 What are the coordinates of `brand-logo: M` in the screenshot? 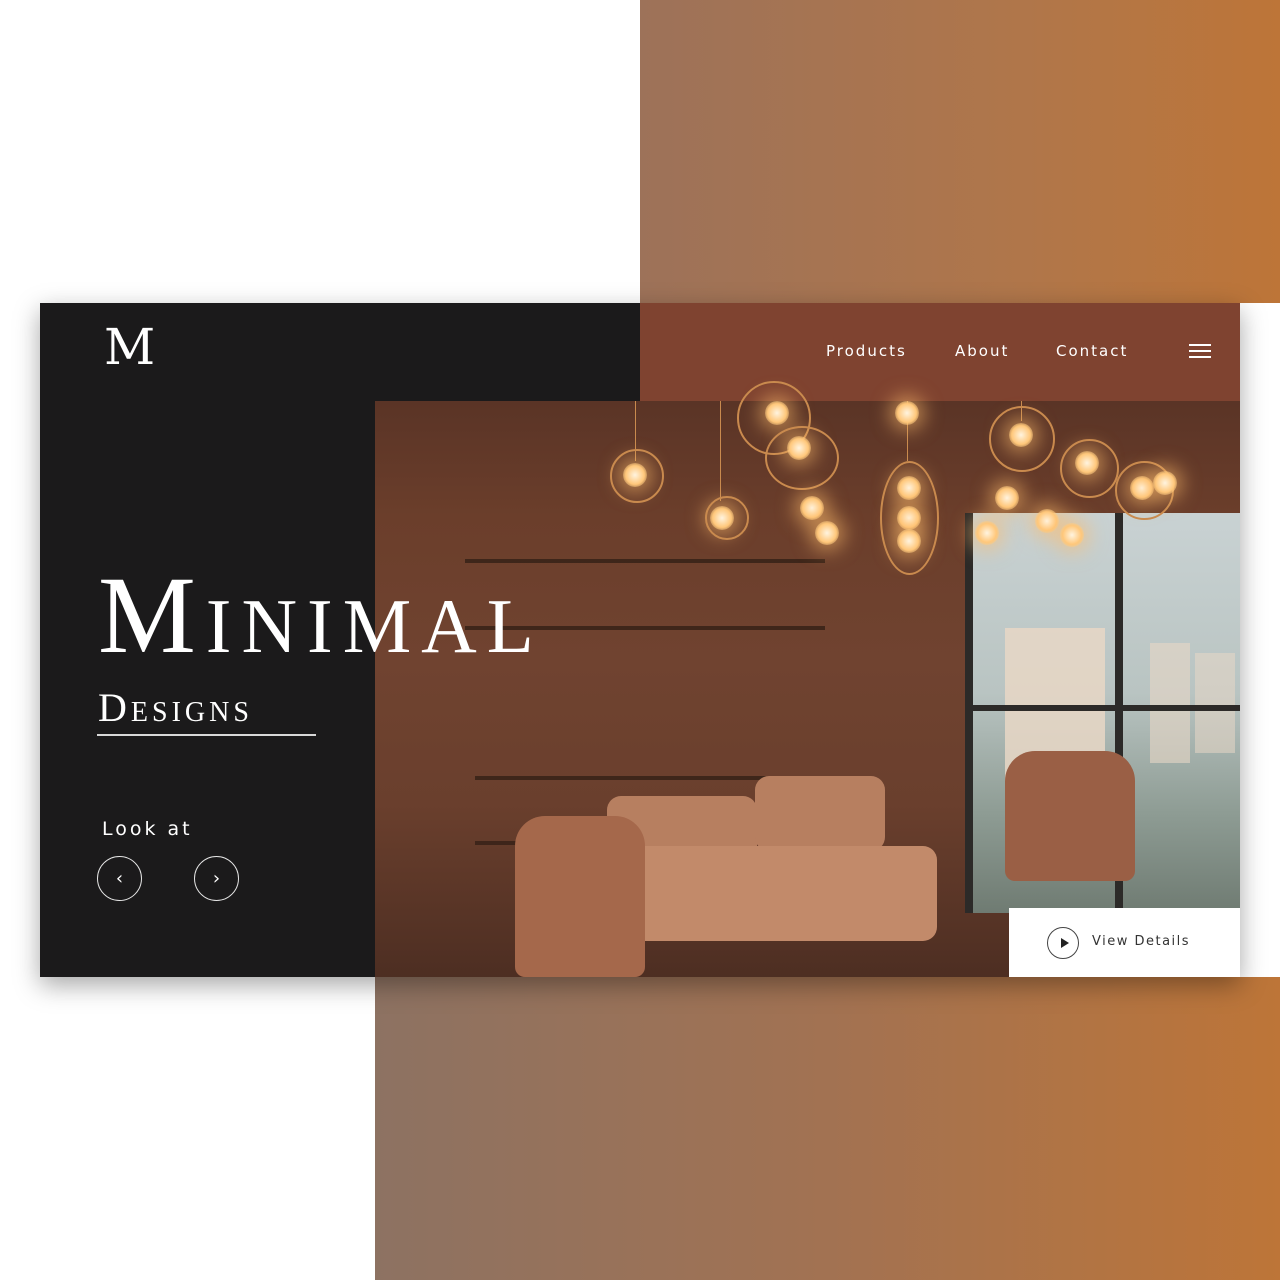 It's located at (130, 347).